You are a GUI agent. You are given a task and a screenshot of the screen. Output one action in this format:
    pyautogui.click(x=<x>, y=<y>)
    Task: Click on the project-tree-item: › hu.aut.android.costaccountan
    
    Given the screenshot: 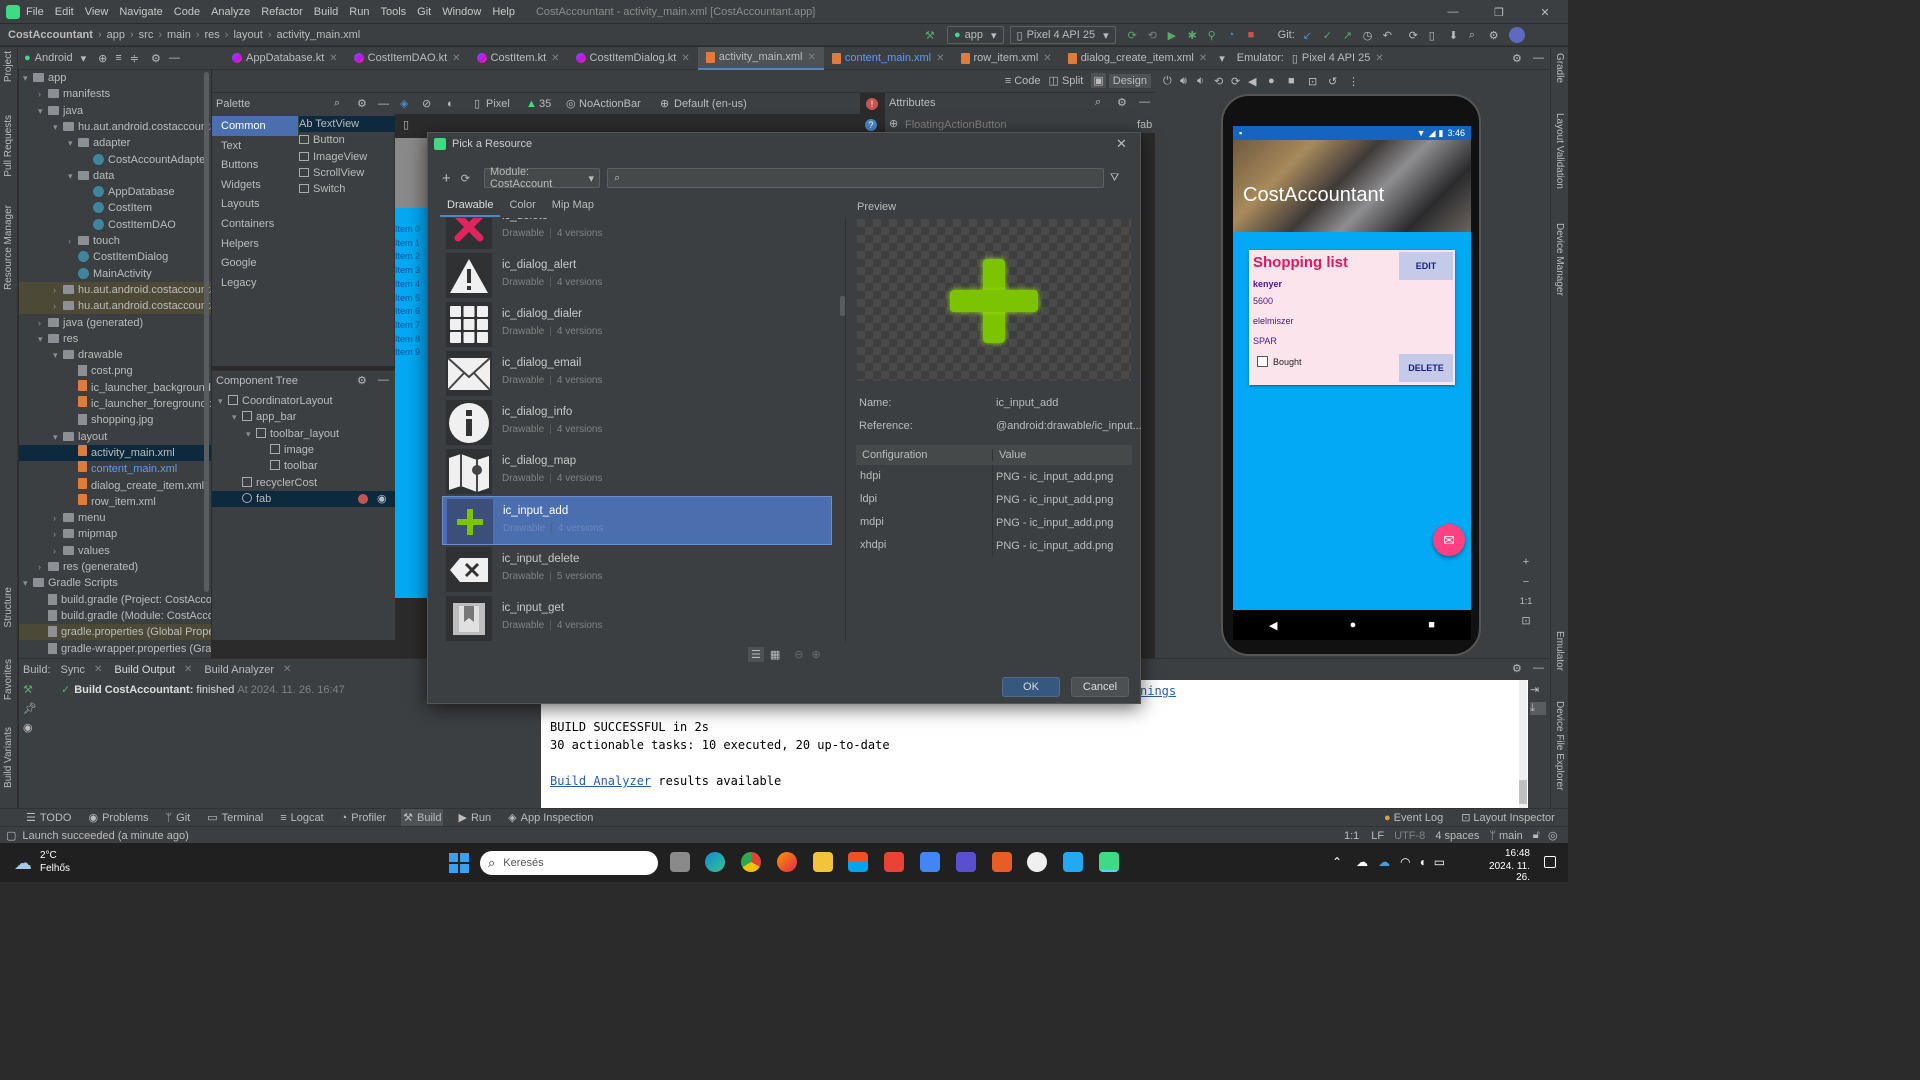 What is the action you would take?
    pyautogui.click(x=115, y=289)
    